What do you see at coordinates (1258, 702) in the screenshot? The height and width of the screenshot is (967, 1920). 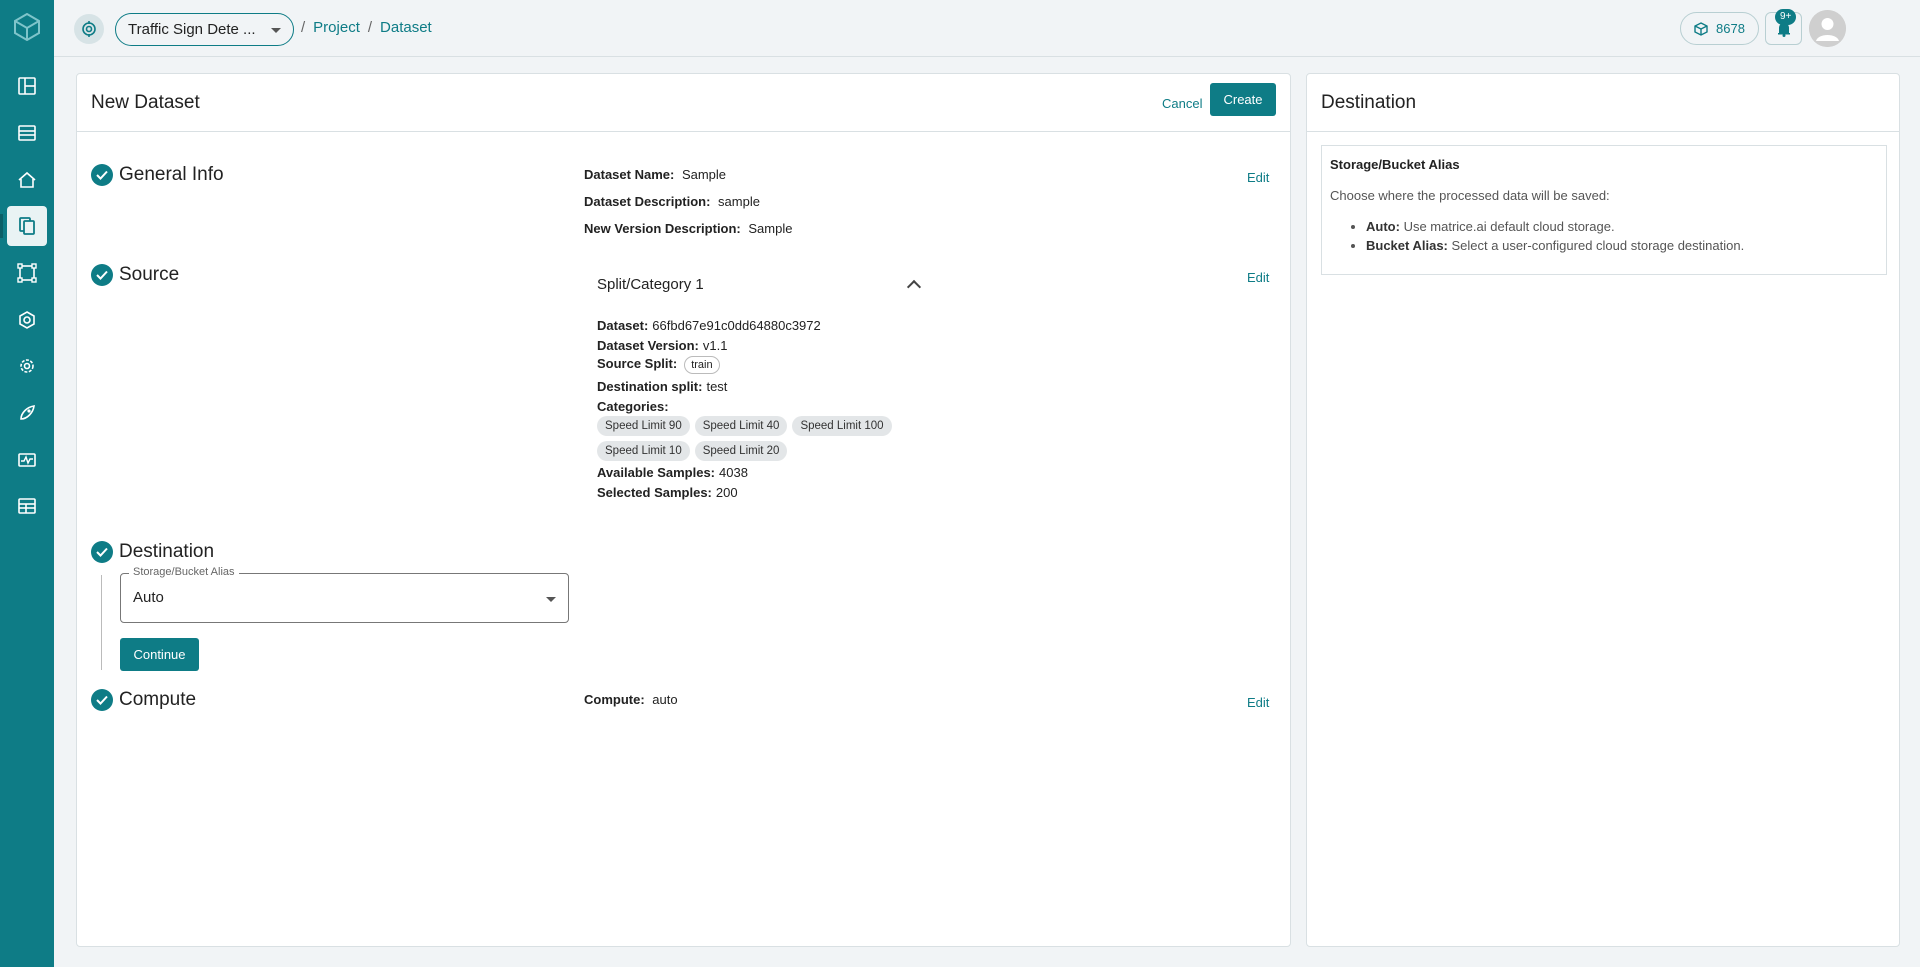 I see `edit-compute-link: Edit` at bounding box center [1258, 702].